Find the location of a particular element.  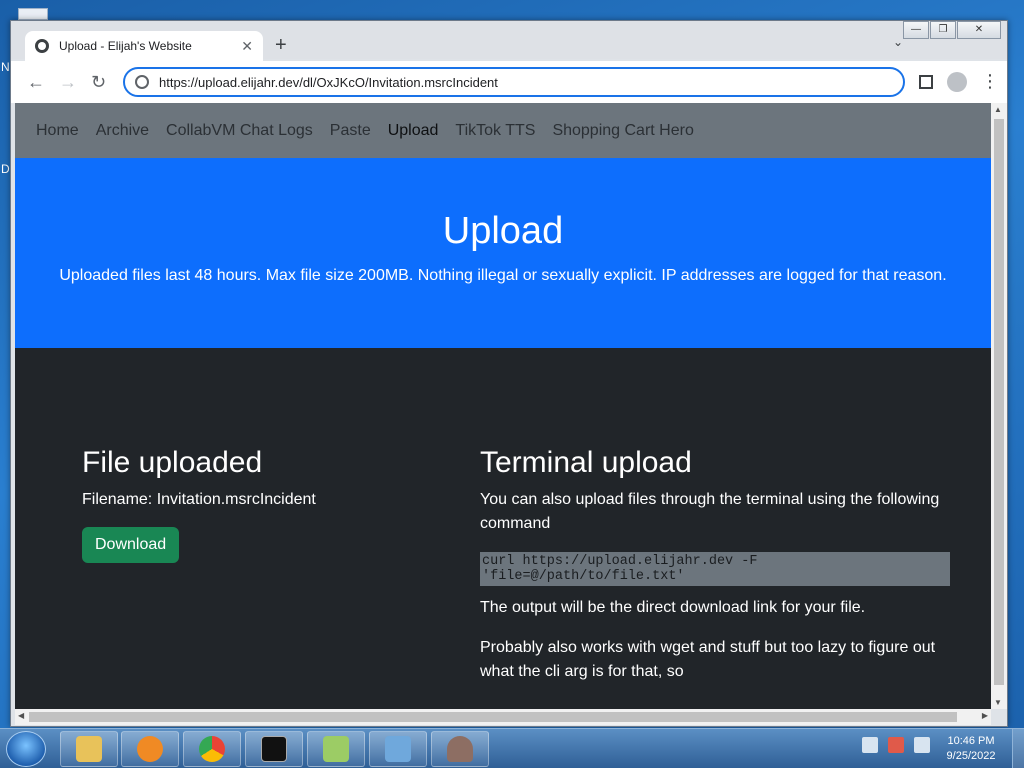

globe-icon is located at coordinates (42, 46).